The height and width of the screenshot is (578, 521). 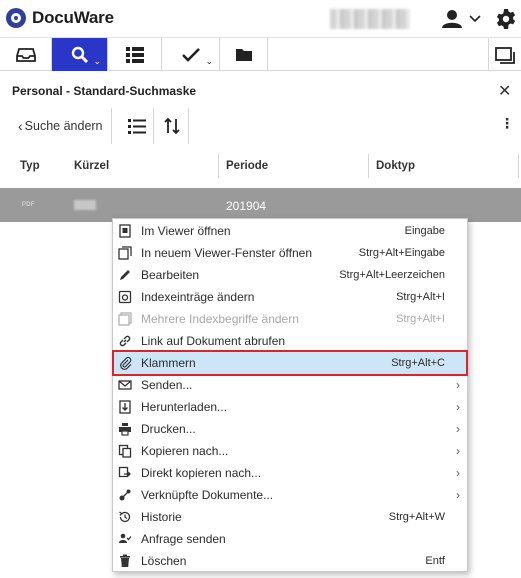 What do you see at coordinates (186, 231) in the screenshot?
I see `menu-item-label: Im Viewer öffnen` at bounding box center [186, 231].